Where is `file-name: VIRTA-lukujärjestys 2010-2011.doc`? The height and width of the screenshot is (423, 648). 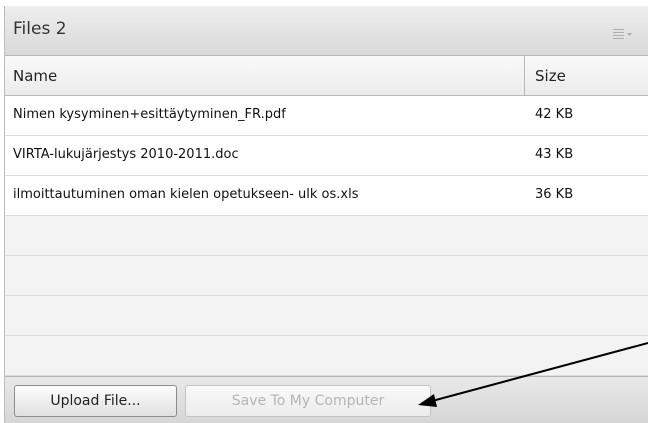
file-name: VIRTA-lukujärjestys 2010-2011.doc is located at coordinates (126, 154).